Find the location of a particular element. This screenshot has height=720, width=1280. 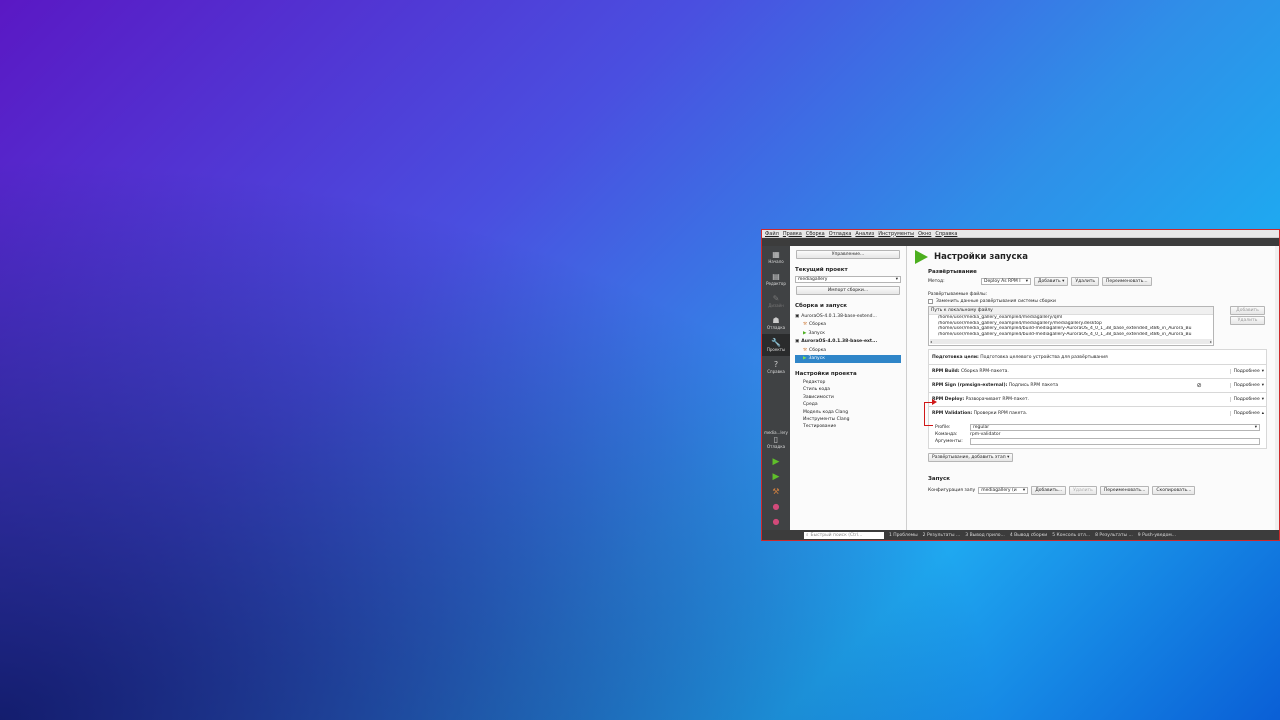

args-input is located at coordinates (1115, 441).